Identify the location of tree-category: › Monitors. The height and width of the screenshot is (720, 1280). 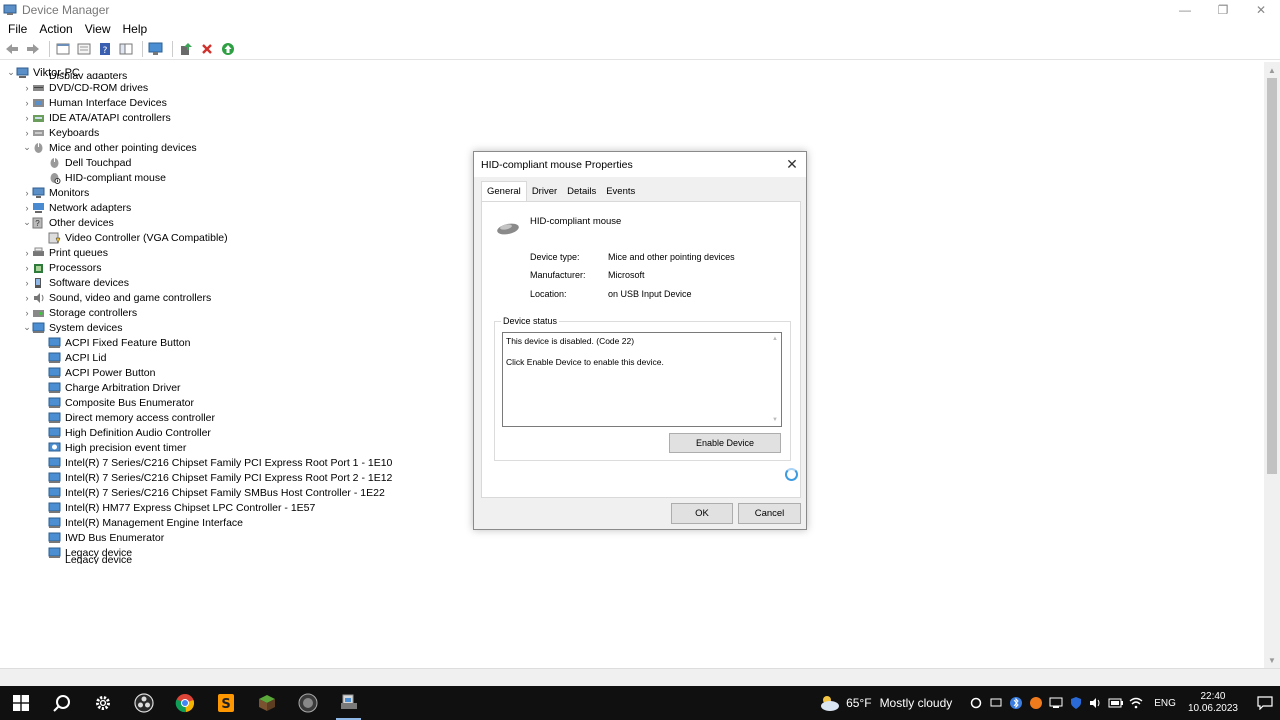
(56, 192).